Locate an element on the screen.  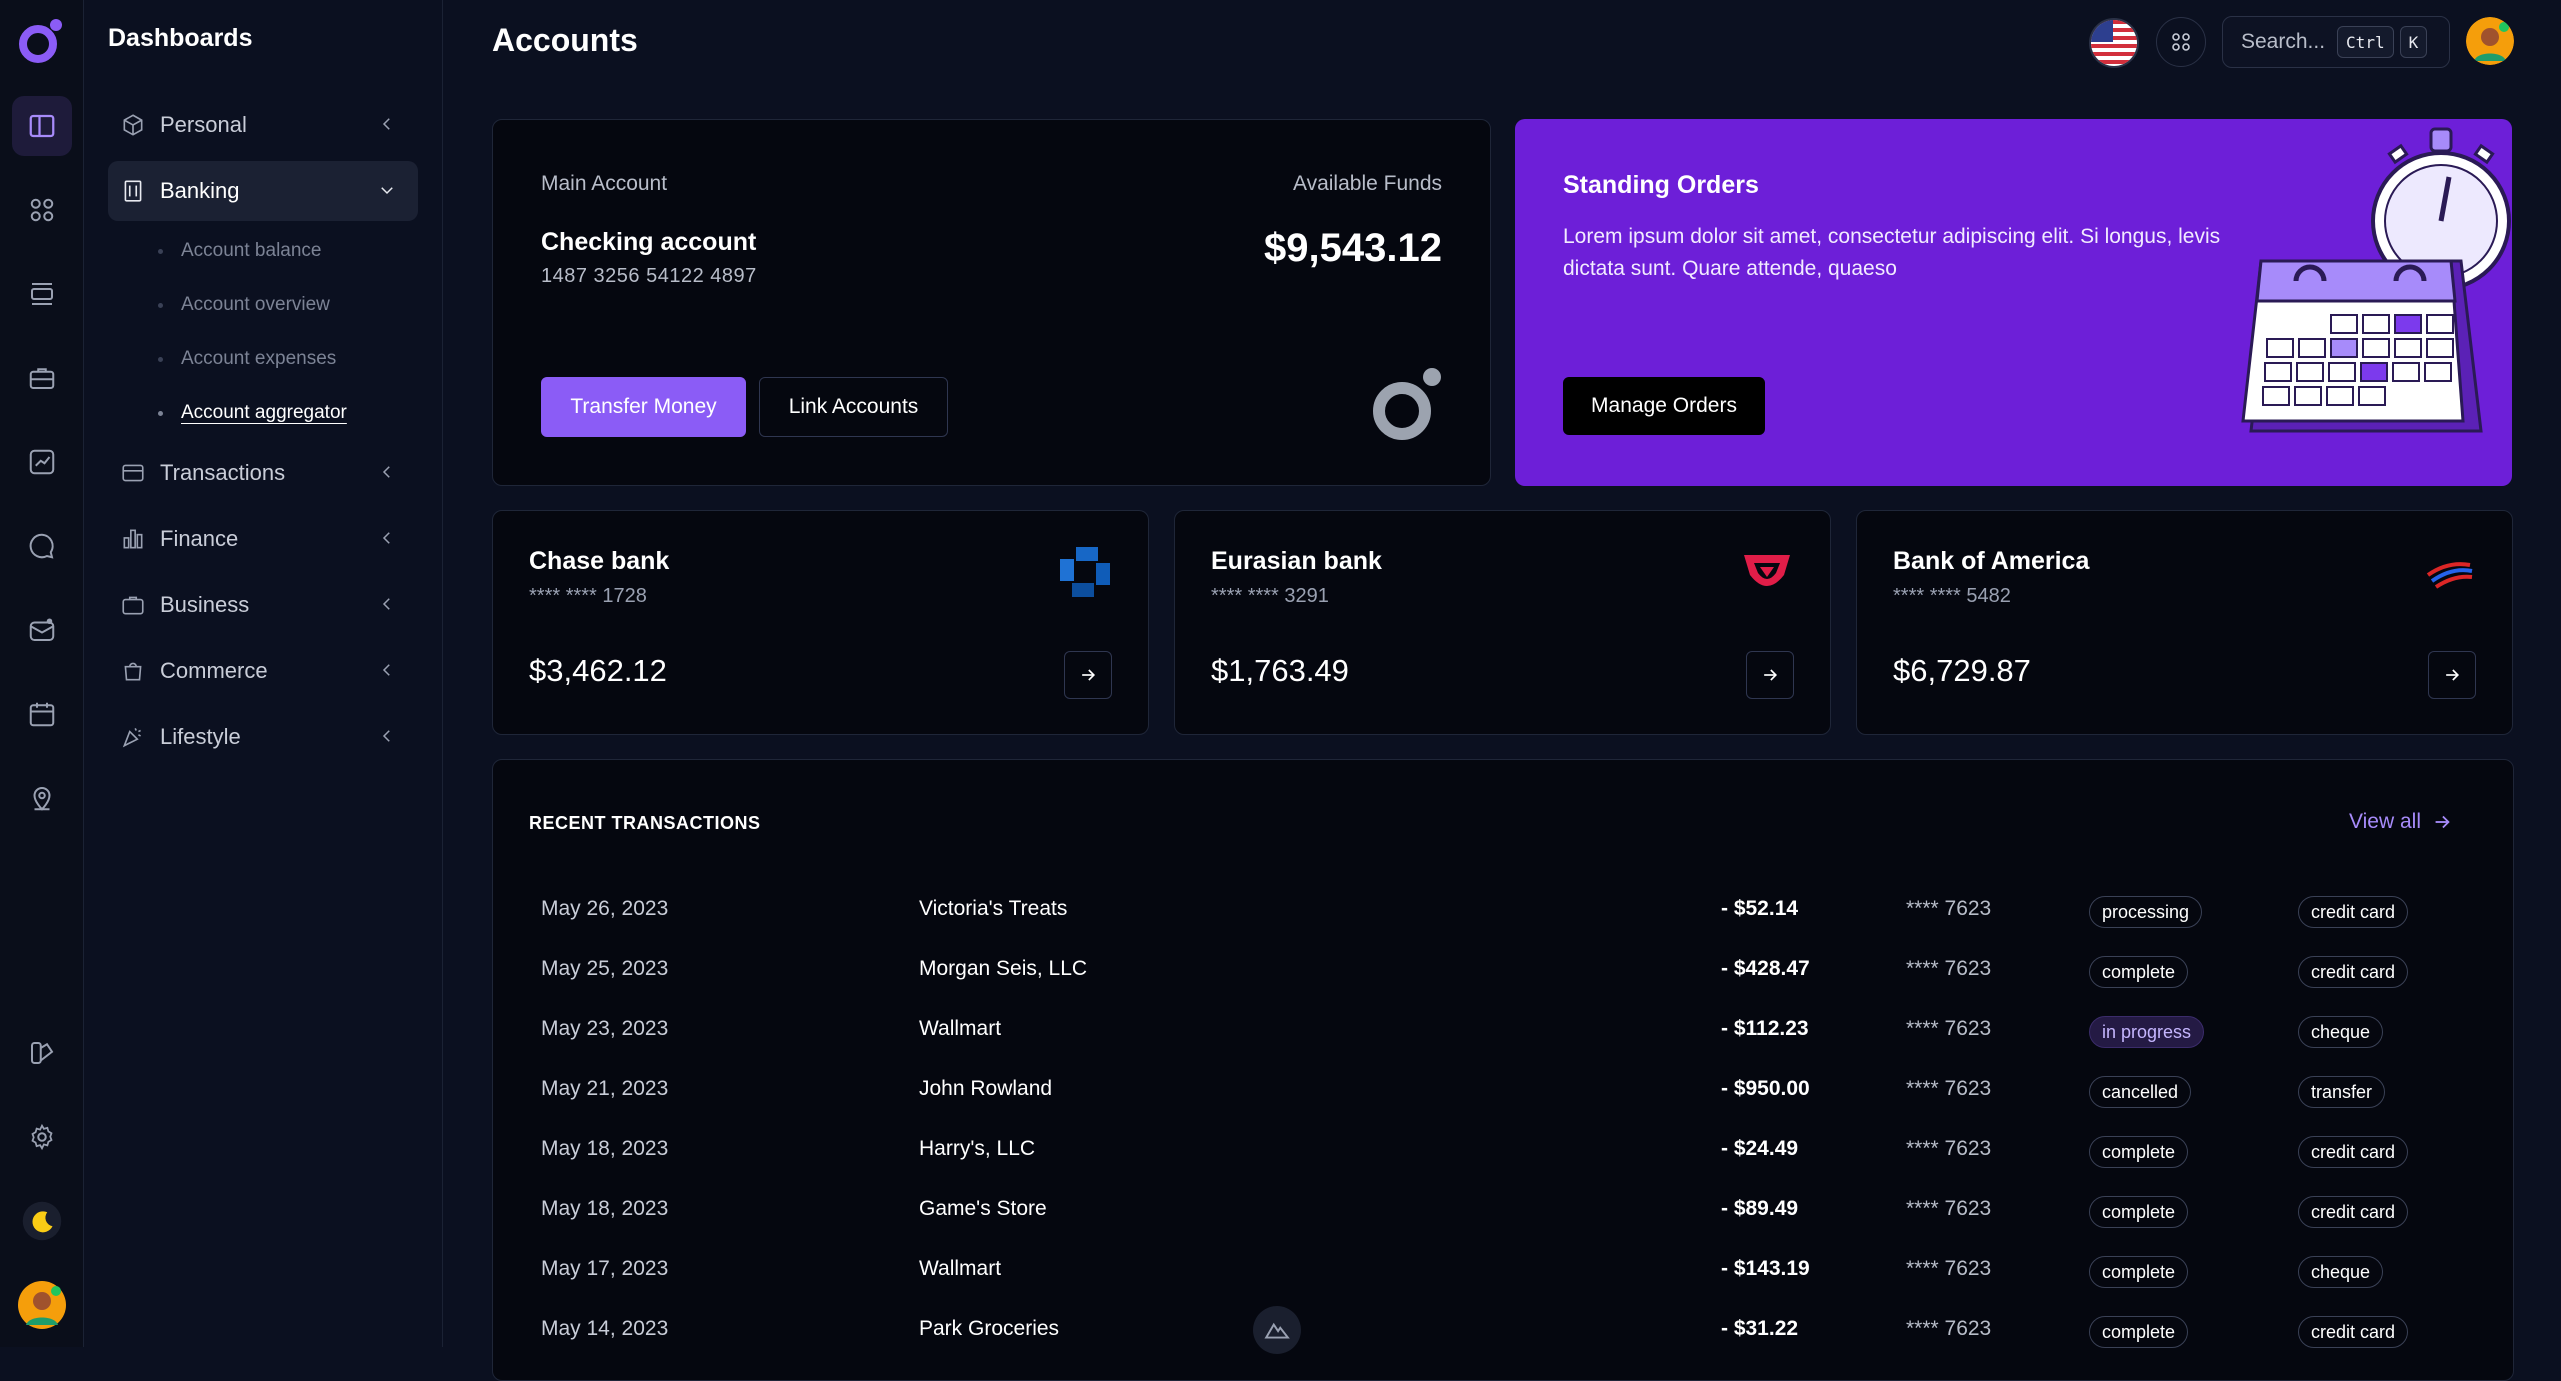
sidebar-subitem-account-aggregator: Account aggregator is located at coordinates (252, 413).